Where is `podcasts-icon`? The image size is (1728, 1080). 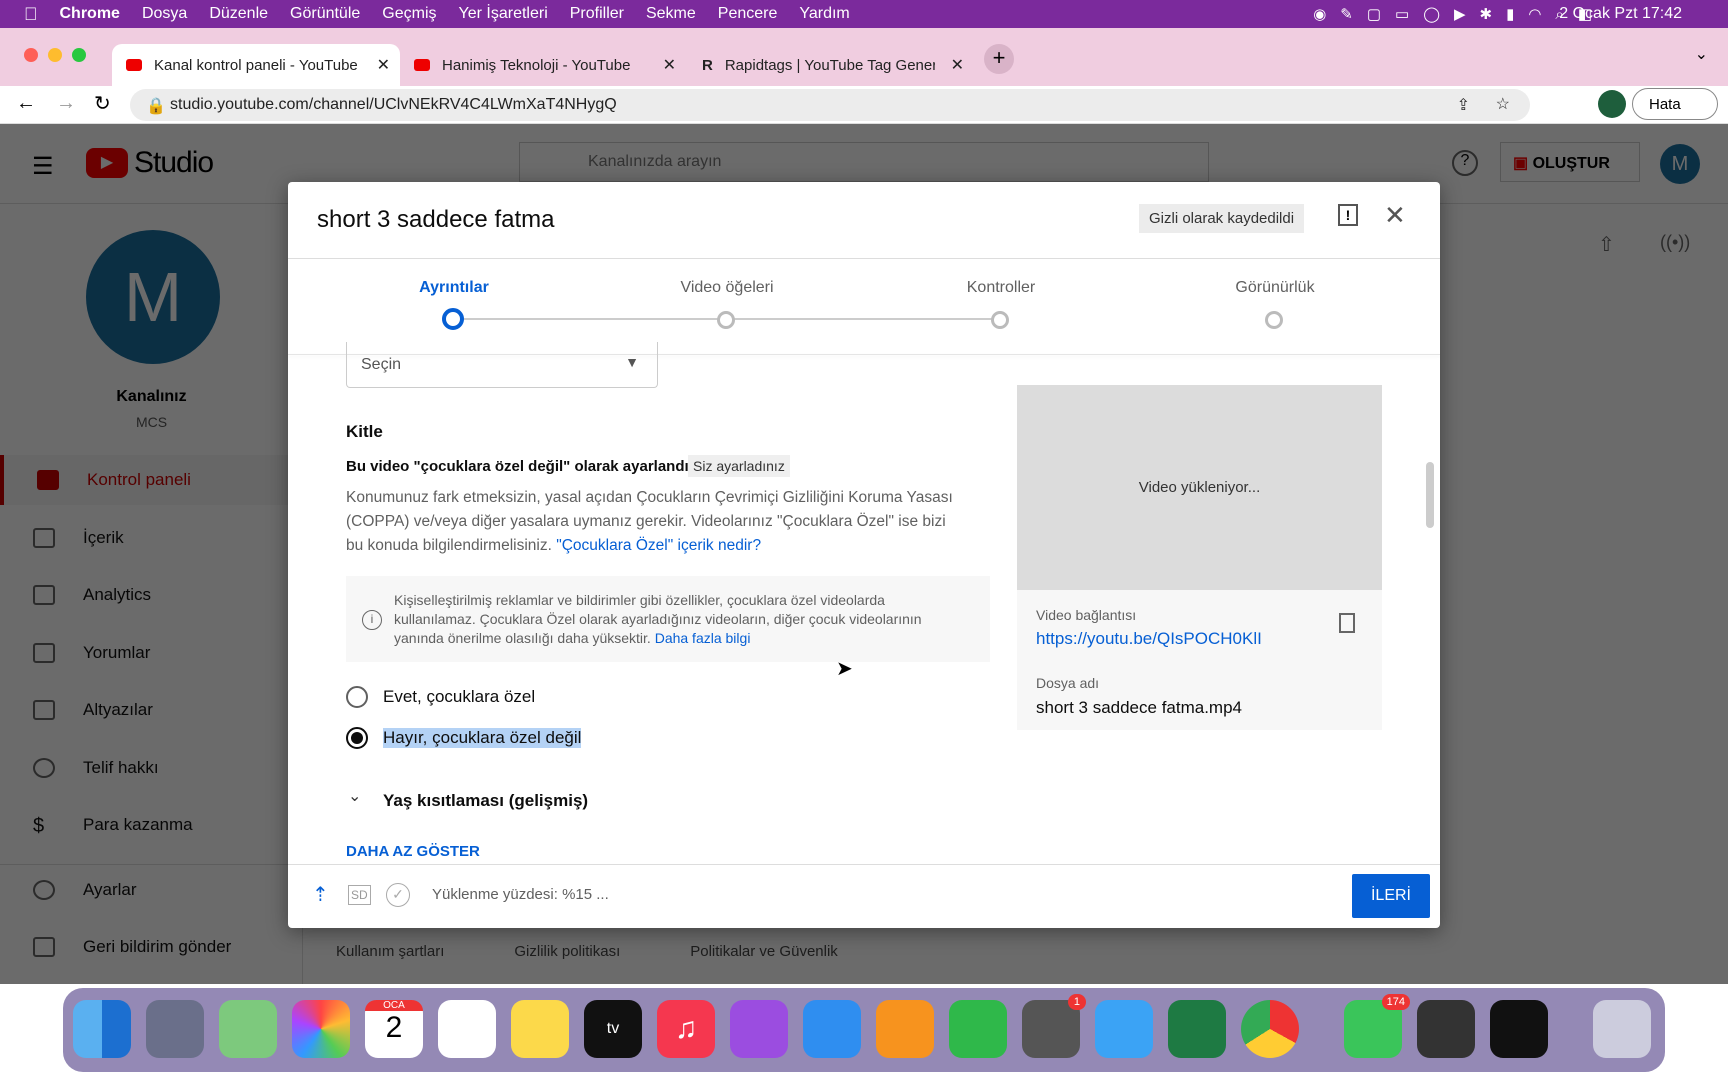
podcasts-icon is located at coordinates (759, 1029).